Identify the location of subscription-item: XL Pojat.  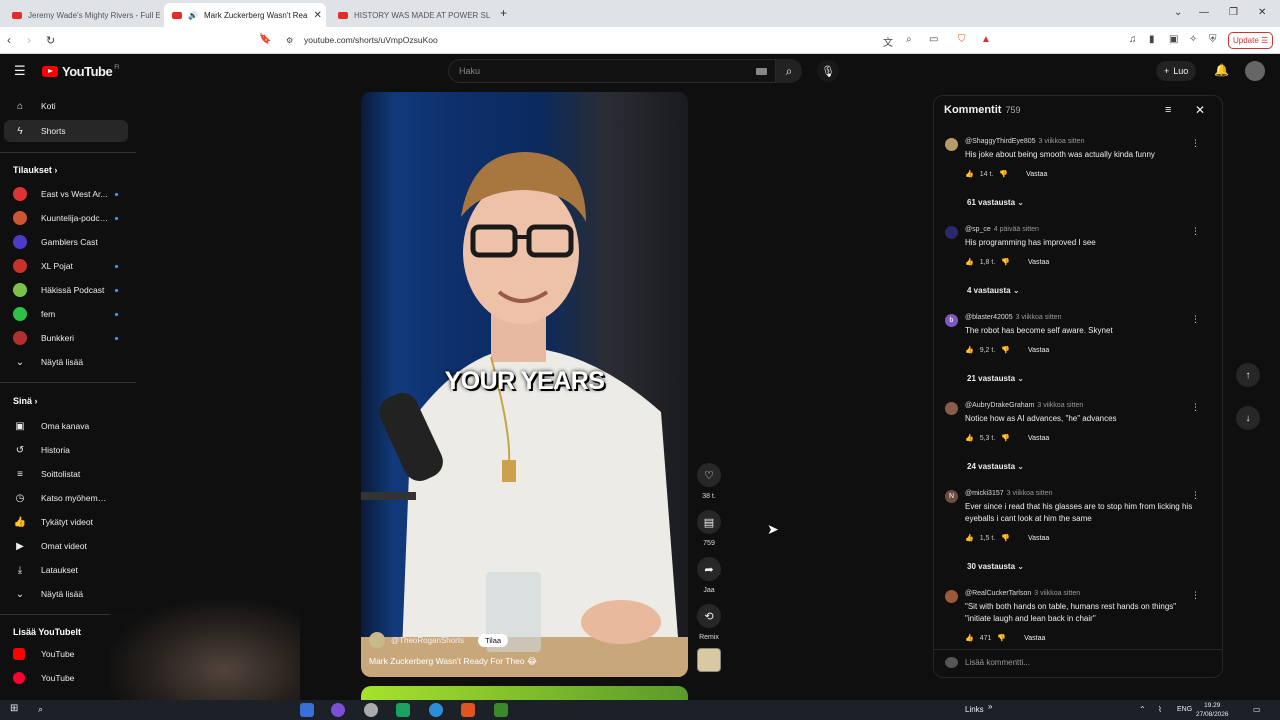
(64, 266).